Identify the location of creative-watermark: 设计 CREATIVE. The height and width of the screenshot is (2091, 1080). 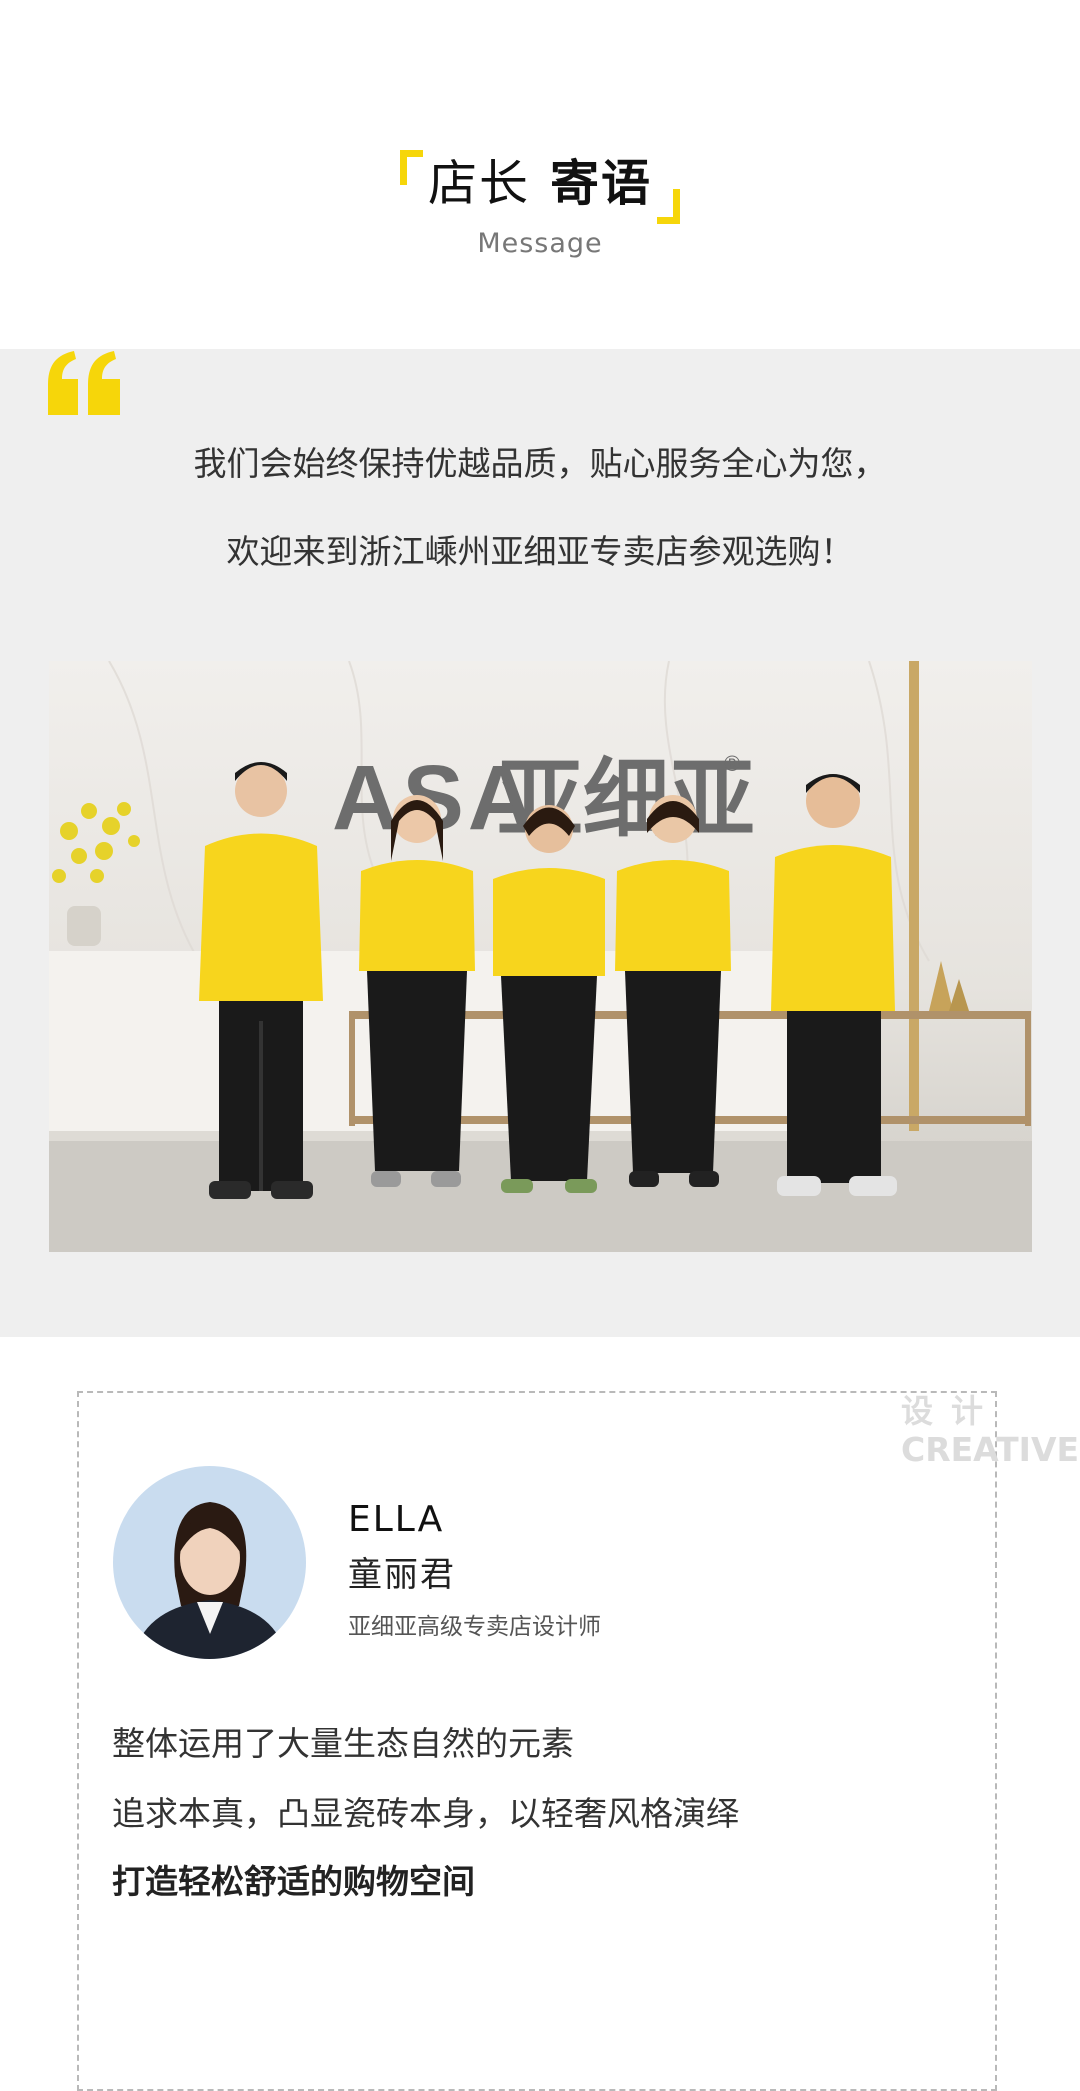
(990, 1430).